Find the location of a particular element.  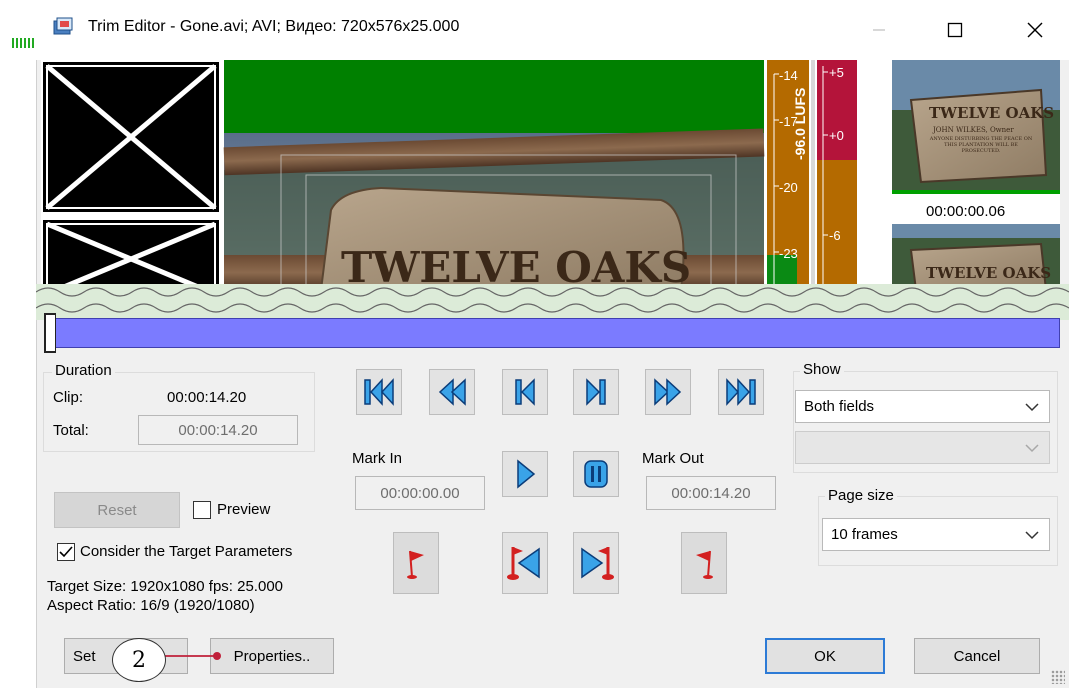

go-to-mark-out-button is located at coordinates (596, 563).